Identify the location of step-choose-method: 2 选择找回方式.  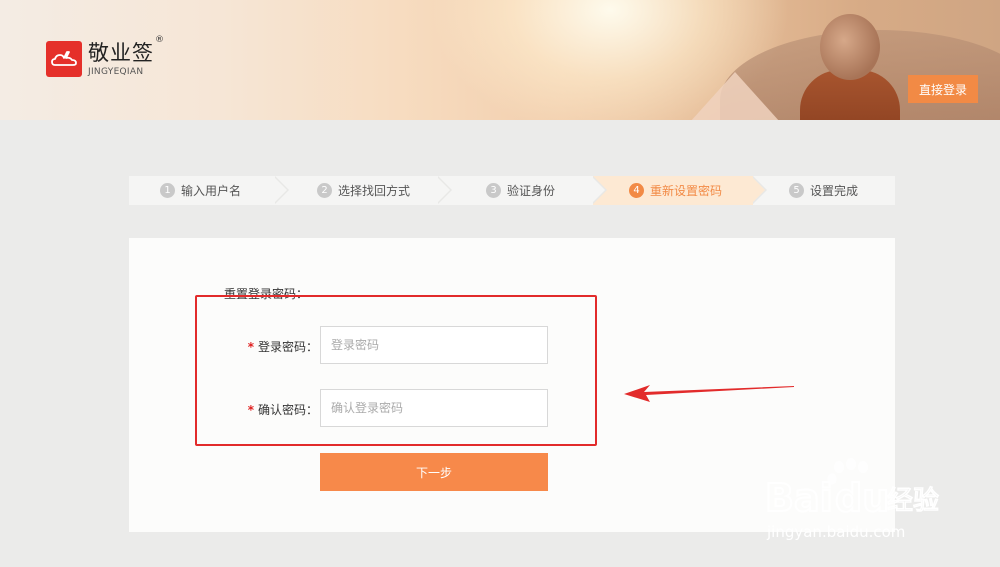
(363, 190).